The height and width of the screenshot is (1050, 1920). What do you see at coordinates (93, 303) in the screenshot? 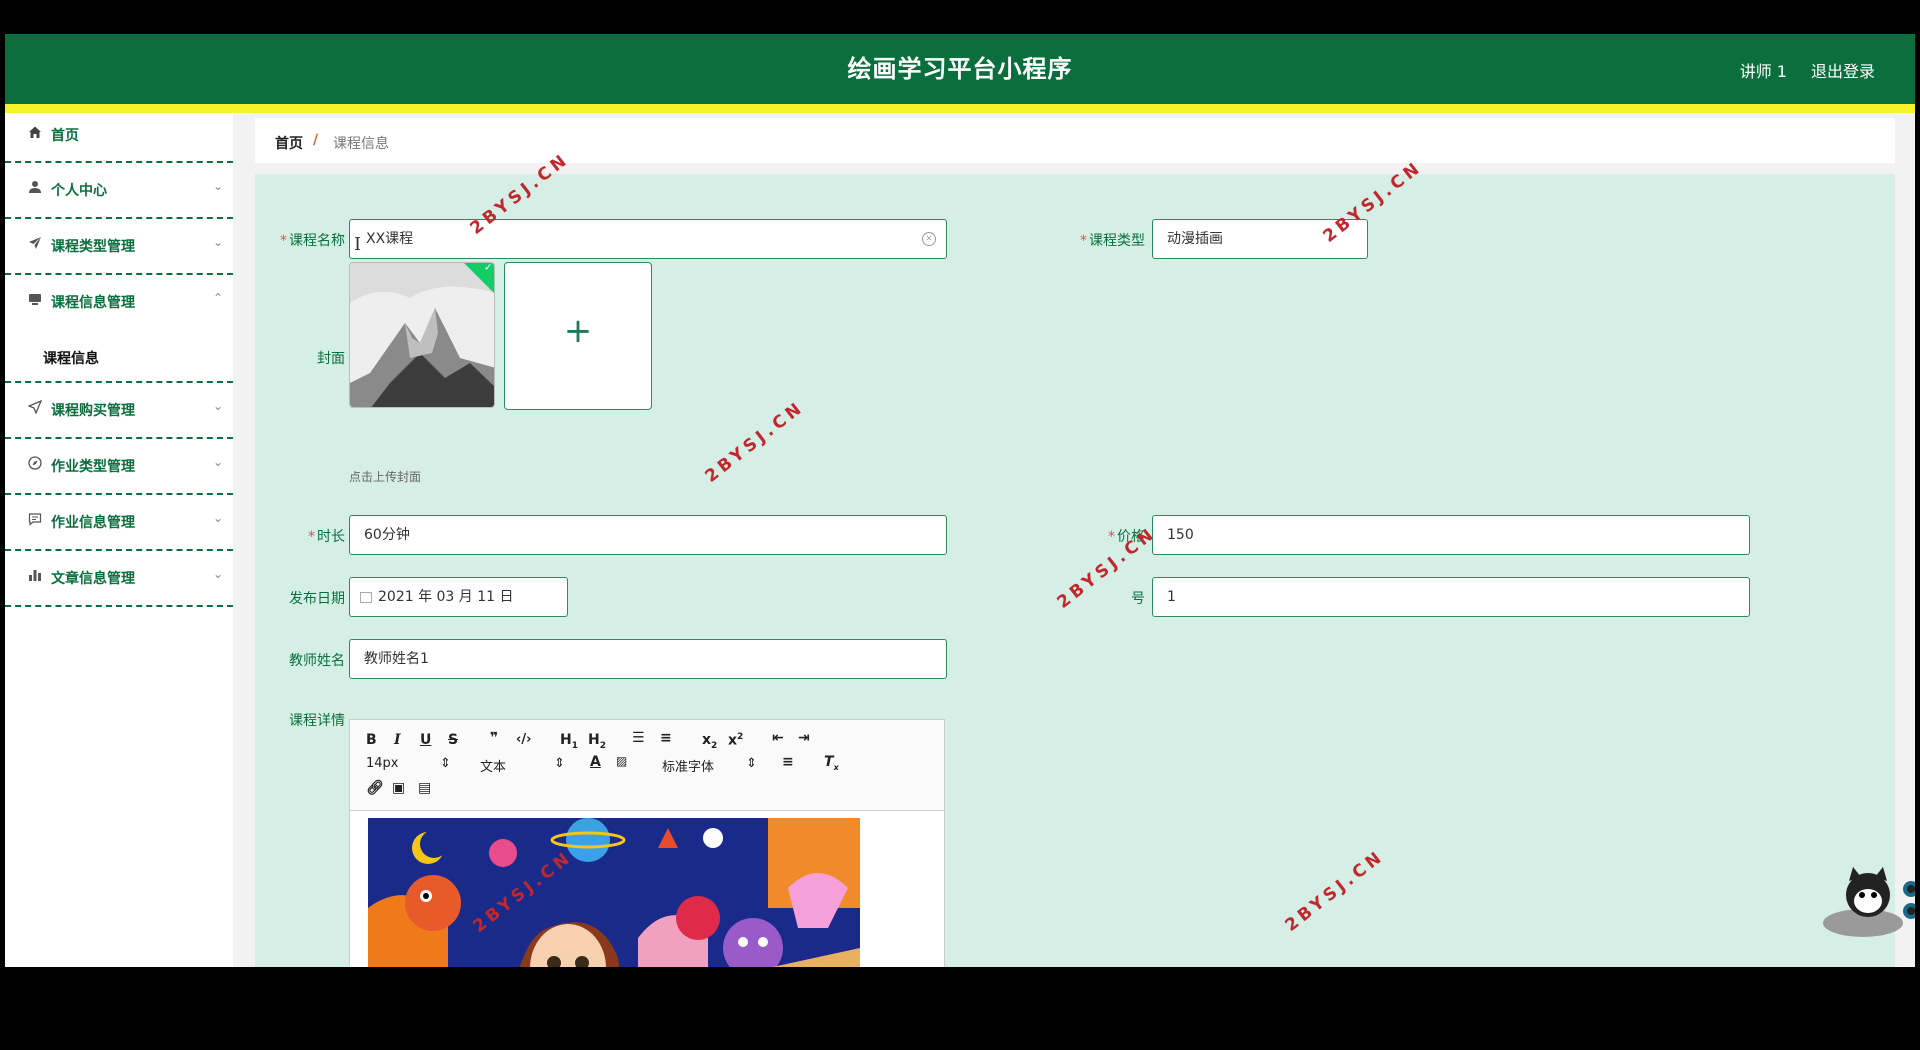
I see `sidebar-item-label: 课程信息管理` at bounding box center [93, 303].